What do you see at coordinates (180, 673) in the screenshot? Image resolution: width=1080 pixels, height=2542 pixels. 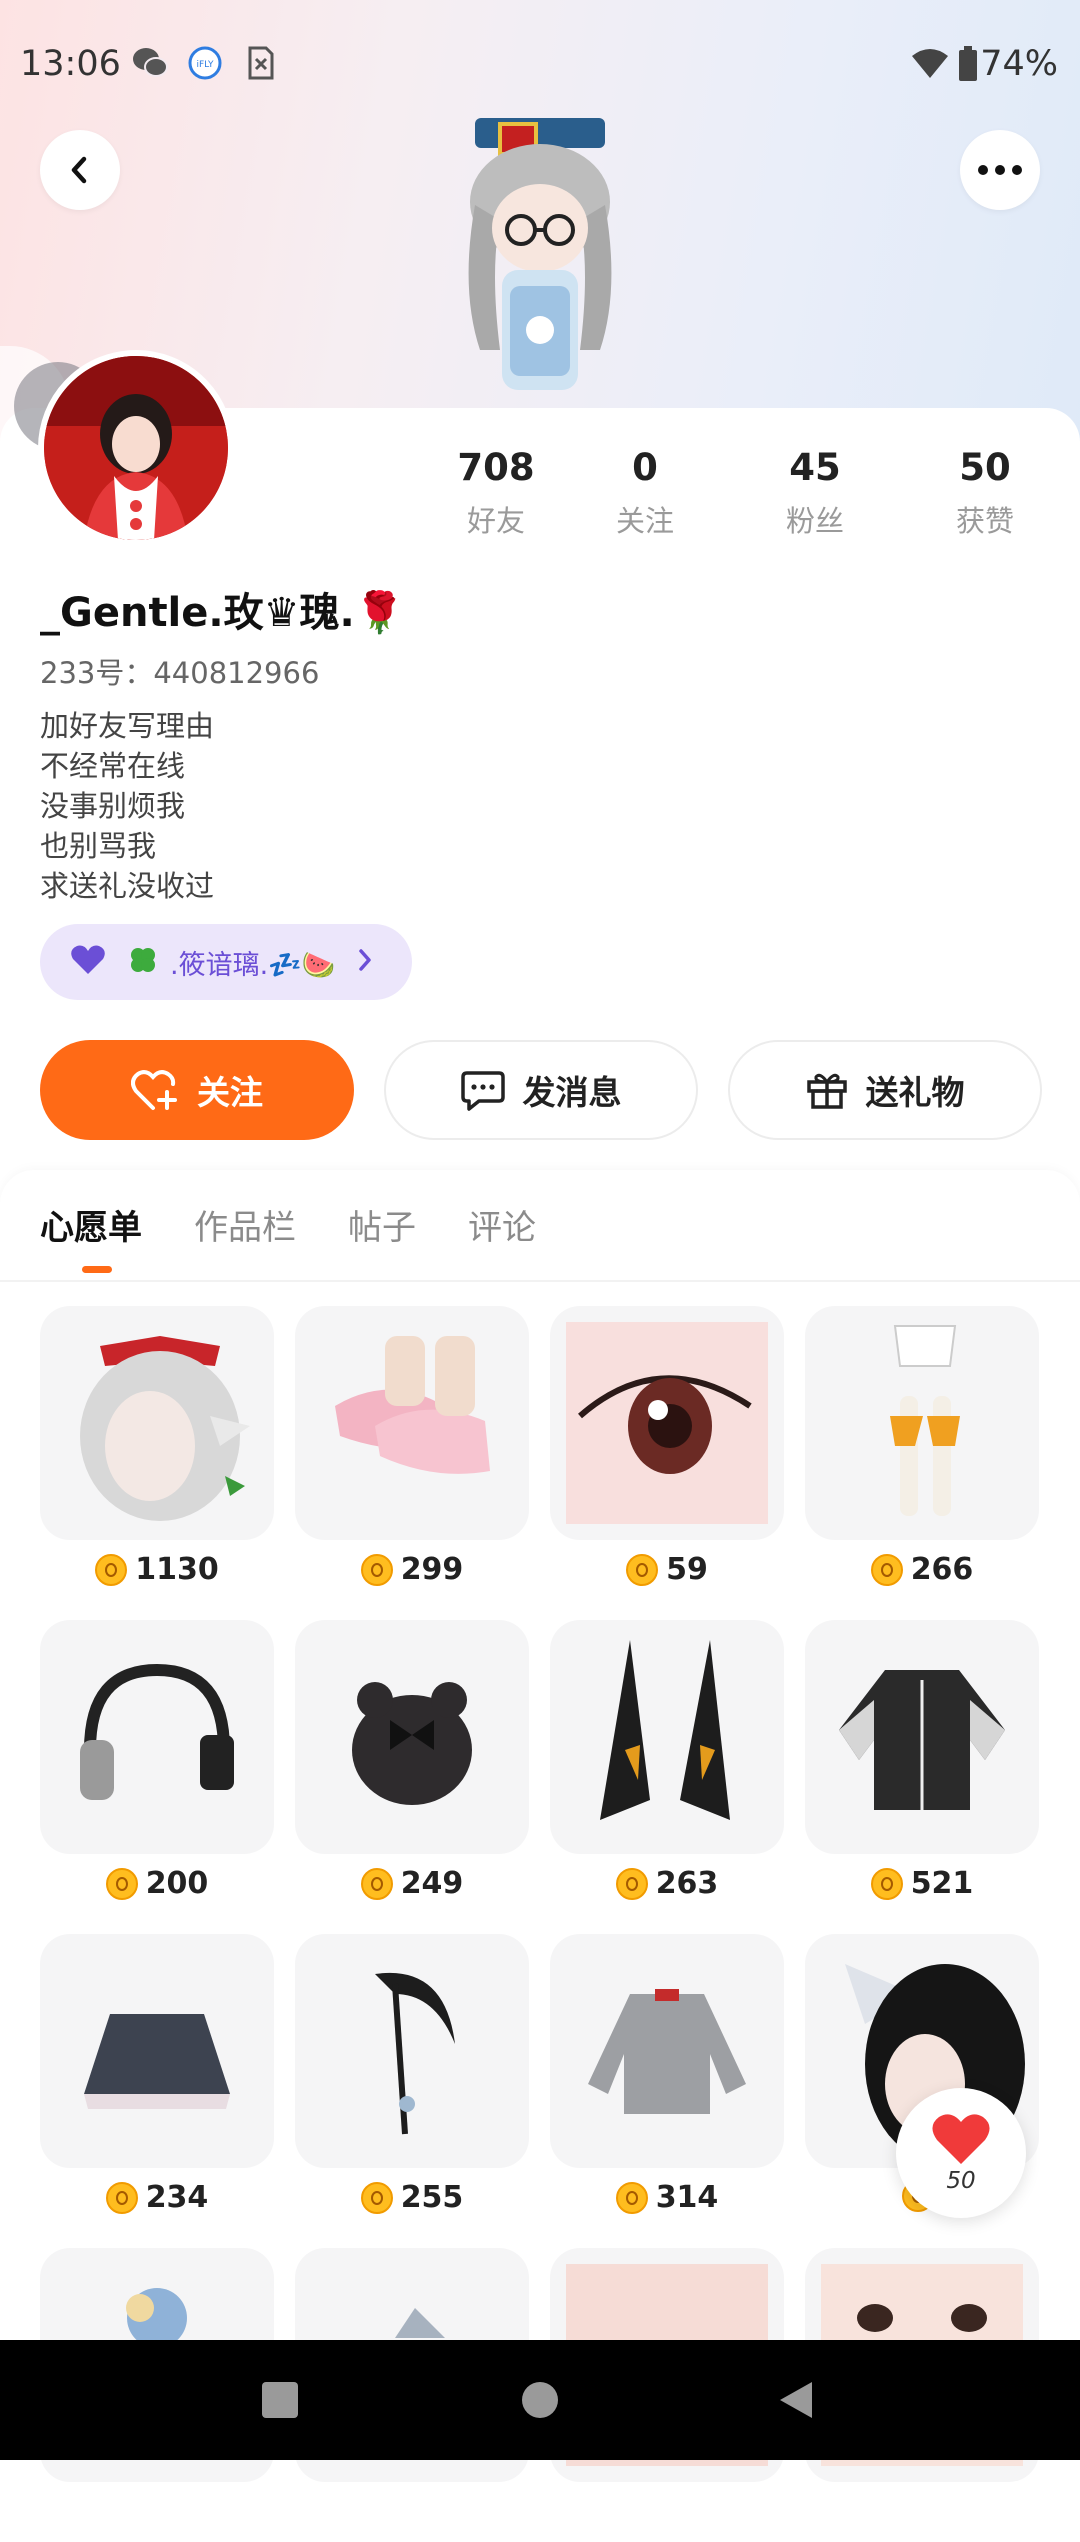 I see `user-id: 233号：440812966` at bounding box center [180, 673].